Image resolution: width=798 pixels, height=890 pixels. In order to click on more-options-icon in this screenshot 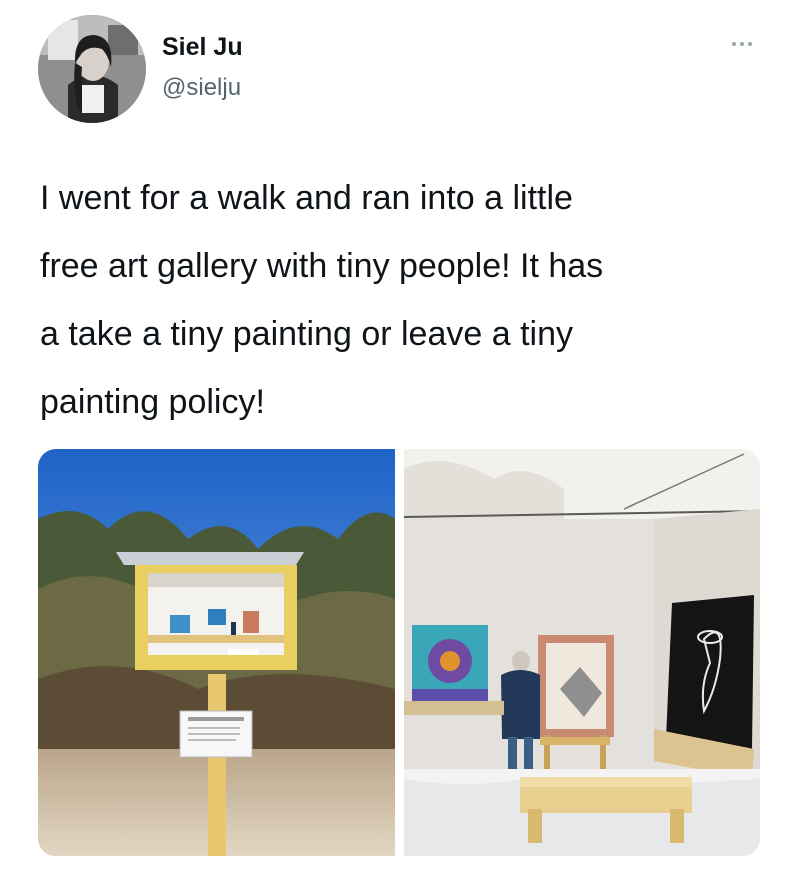, I will do `click(742, 44)`.